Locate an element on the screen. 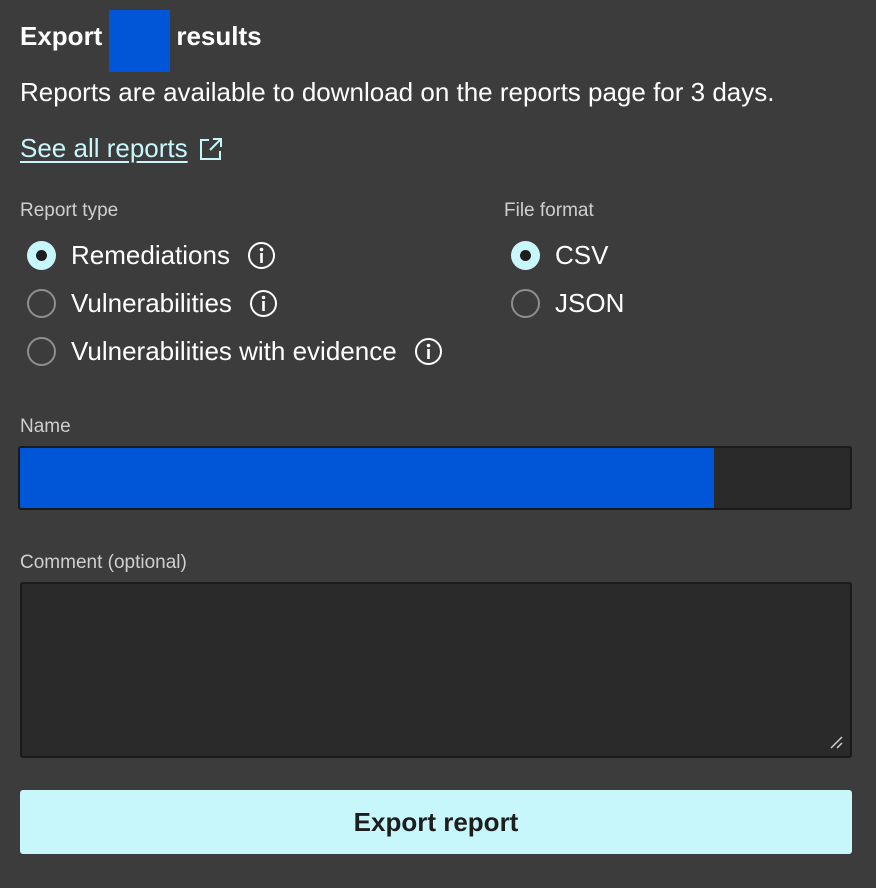 This screenshot has width=876, height=888. radio-vulnerabilities: Vulnerabilities is located at coordinates (152, 303).